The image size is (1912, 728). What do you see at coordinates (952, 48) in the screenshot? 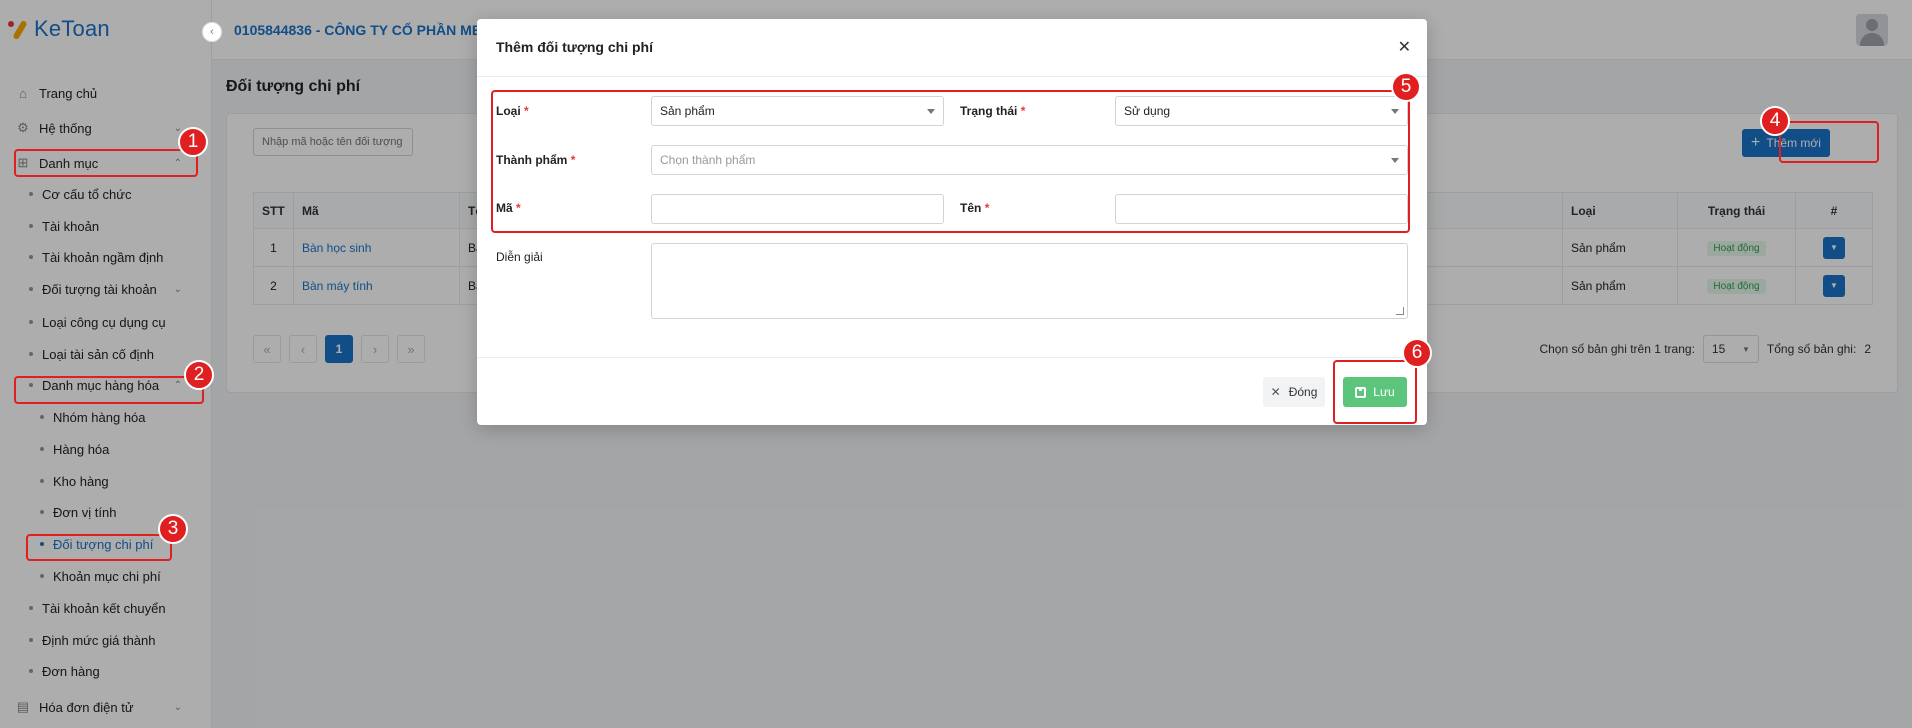
I see `modal-header: Thêm đối tượng chi phí ✕` at bounding box center [952, 48].